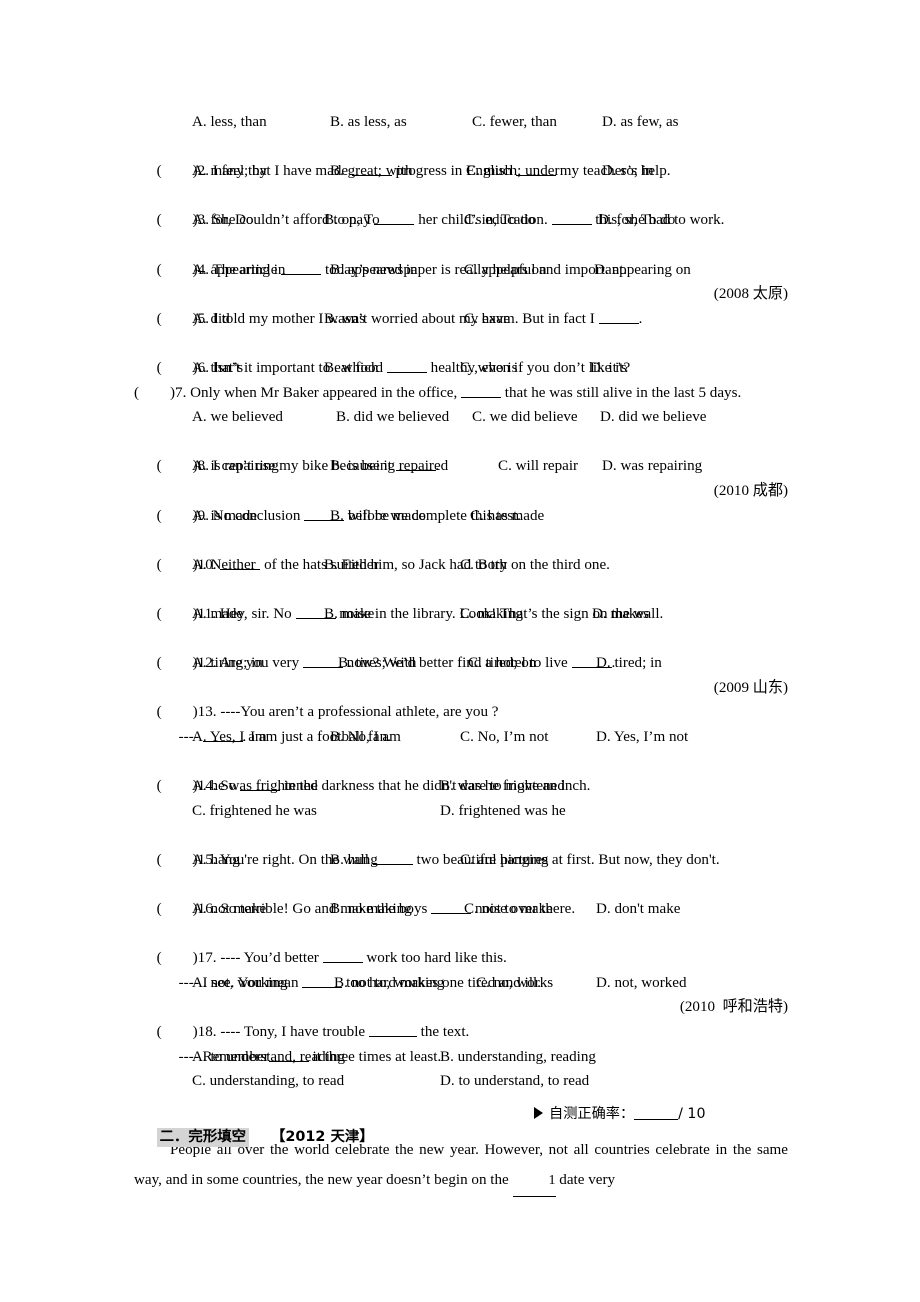  What do you see at coordinates (237, 417) in the screenshot?
I see `option-a: A. we believed` at bounding box center [237, 417].